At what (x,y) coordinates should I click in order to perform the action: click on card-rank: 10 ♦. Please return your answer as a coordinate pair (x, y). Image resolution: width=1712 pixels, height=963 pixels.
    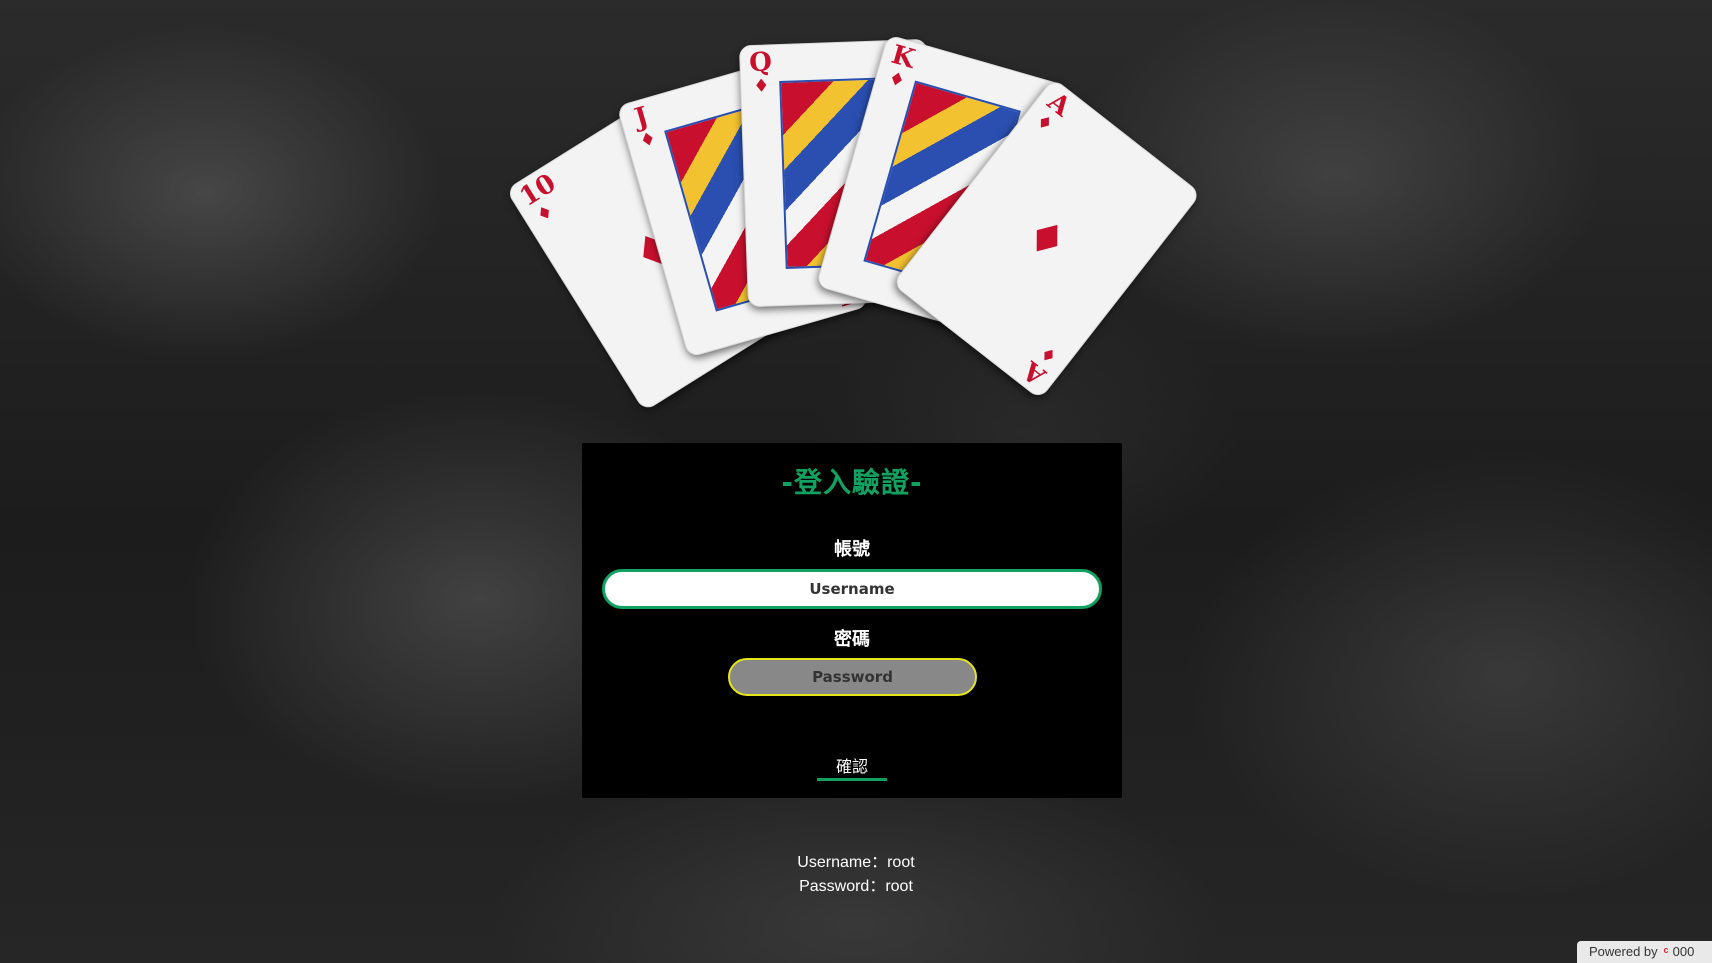
    Looking at the image, I should click on (538, 197).